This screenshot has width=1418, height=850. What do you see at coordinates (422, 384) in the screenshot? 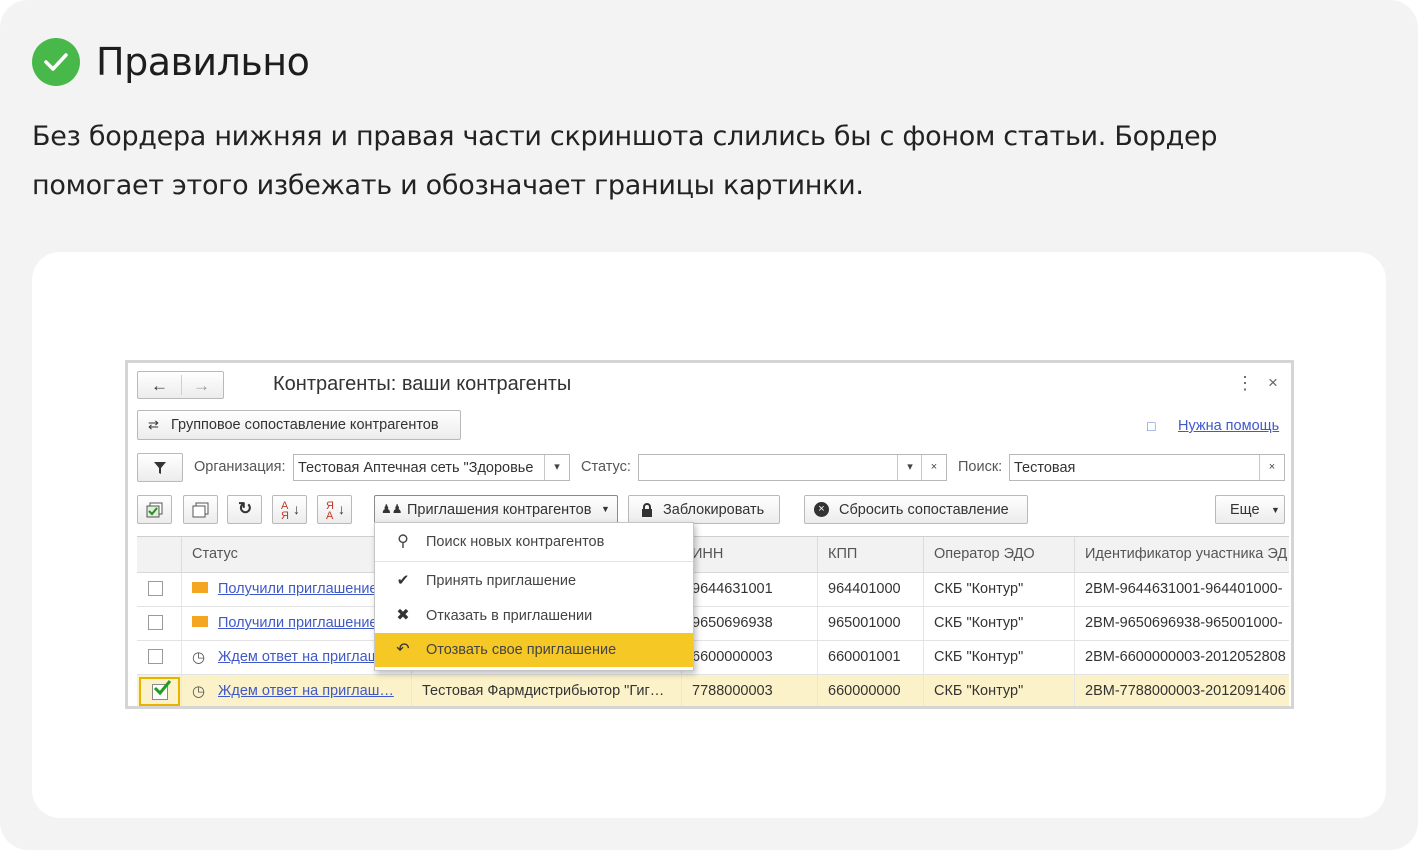
I see `window-title: Контрагенты: ваши контрагенты` at bounding box center [422, 384].